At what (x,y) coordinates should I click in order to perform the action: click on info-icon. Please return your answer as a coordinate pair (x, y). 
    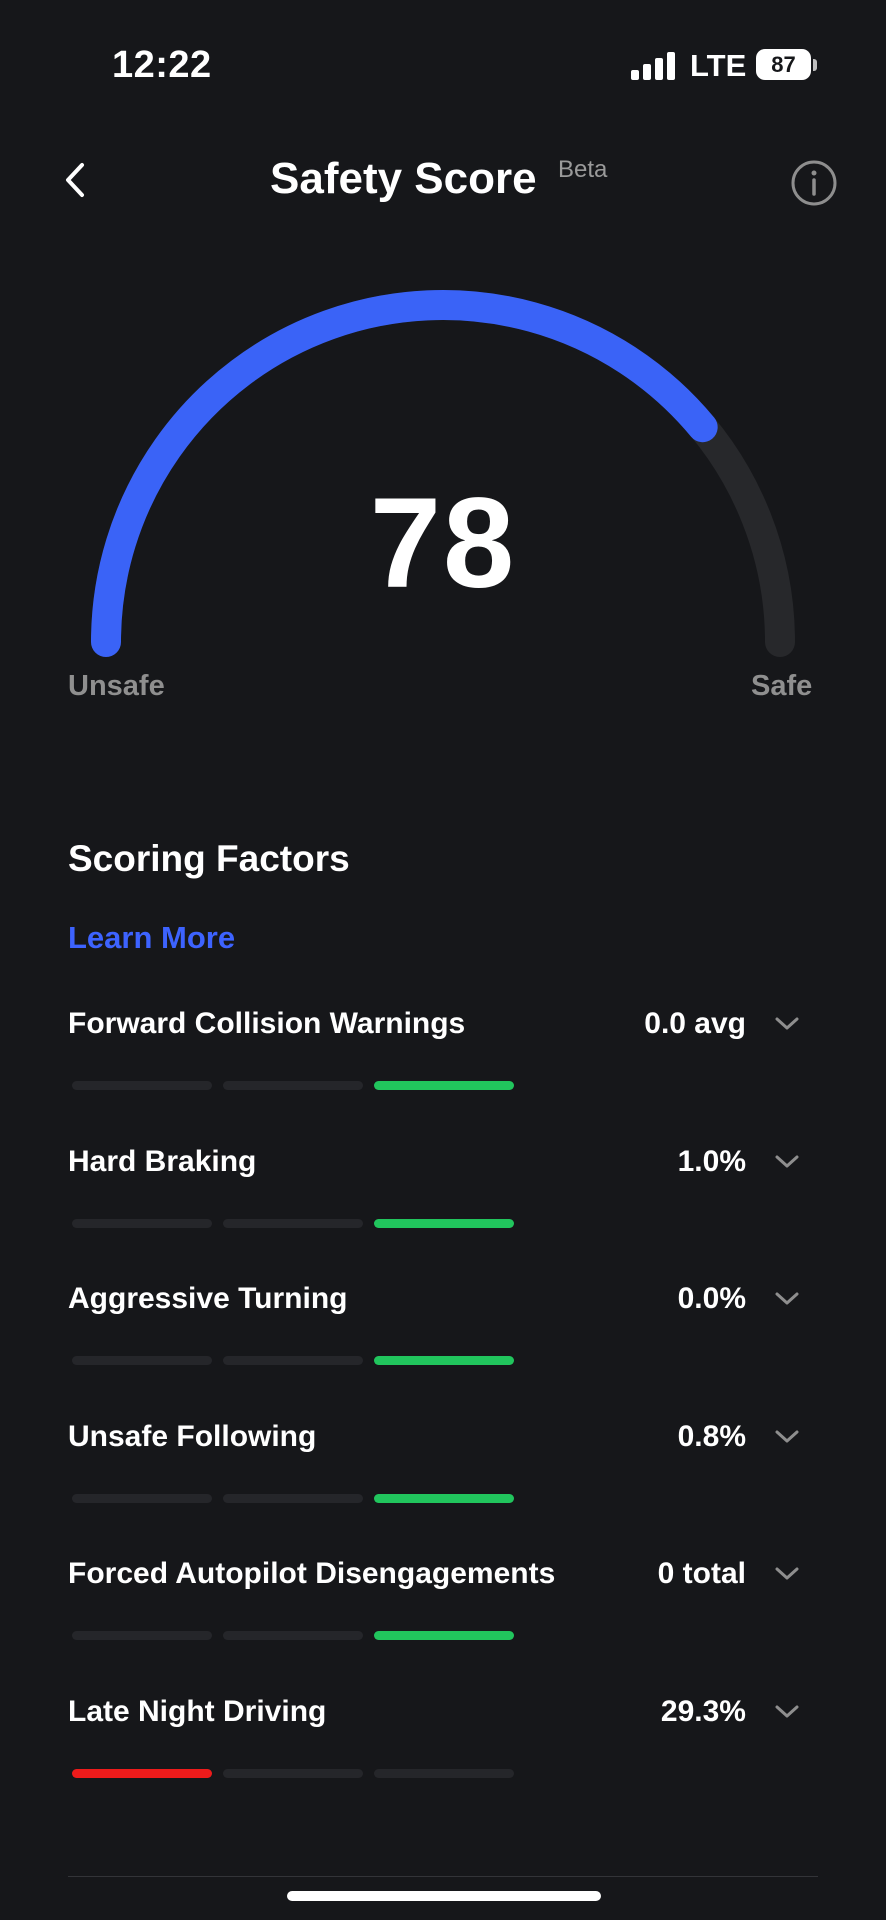
    Looking at the image, I should click on (814, 183).